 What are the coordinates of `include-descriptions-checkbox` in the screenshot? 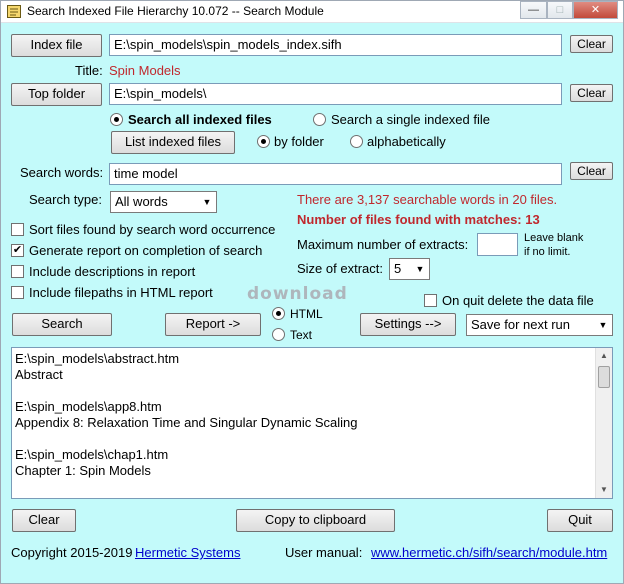 It's located at (17, 271).